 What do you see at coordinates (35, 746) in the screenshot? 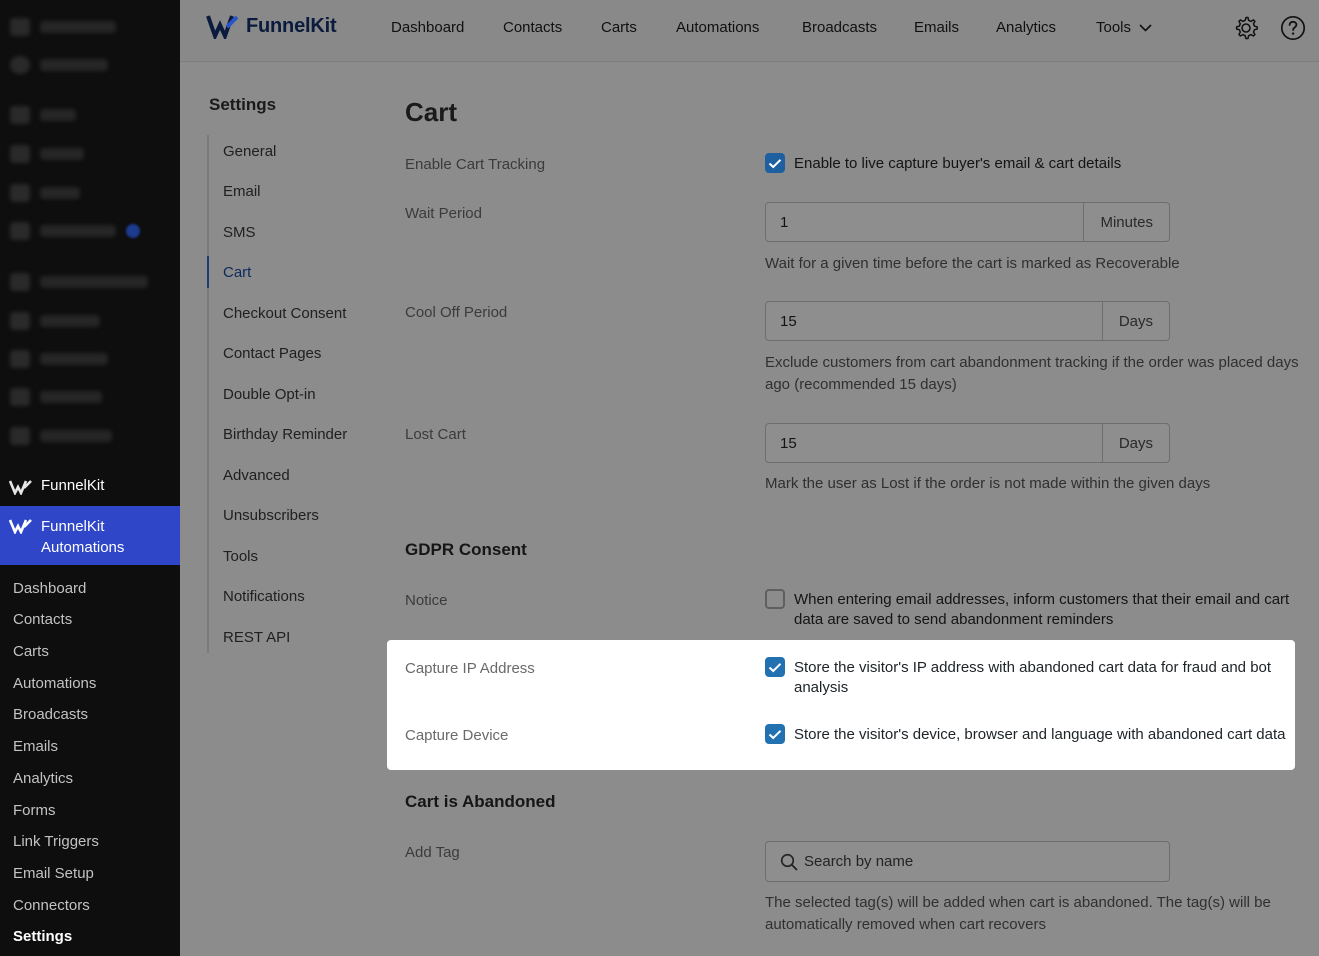
I see `submenu-emails: Emails` at bounding box center [35, 746].